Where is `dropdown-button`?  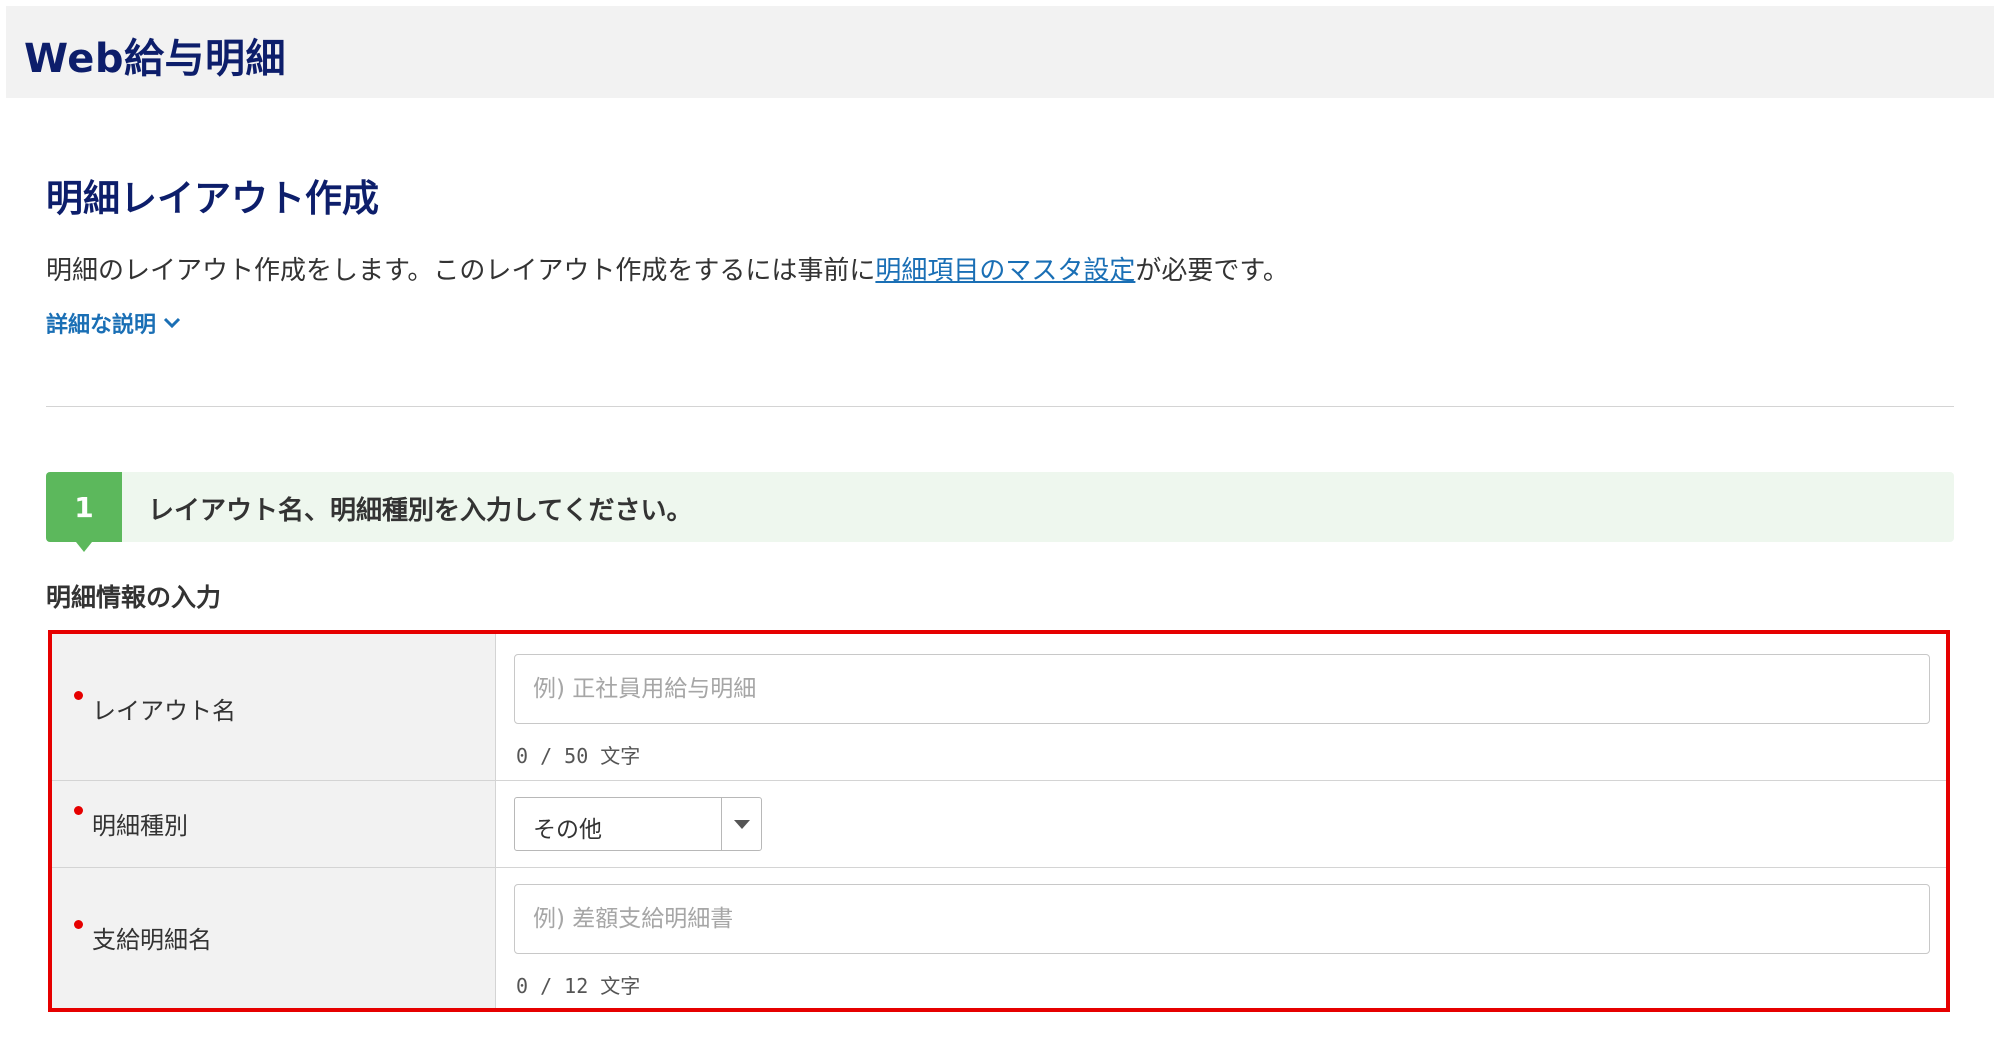
dropdown-button is located at coordinates (741, 824).